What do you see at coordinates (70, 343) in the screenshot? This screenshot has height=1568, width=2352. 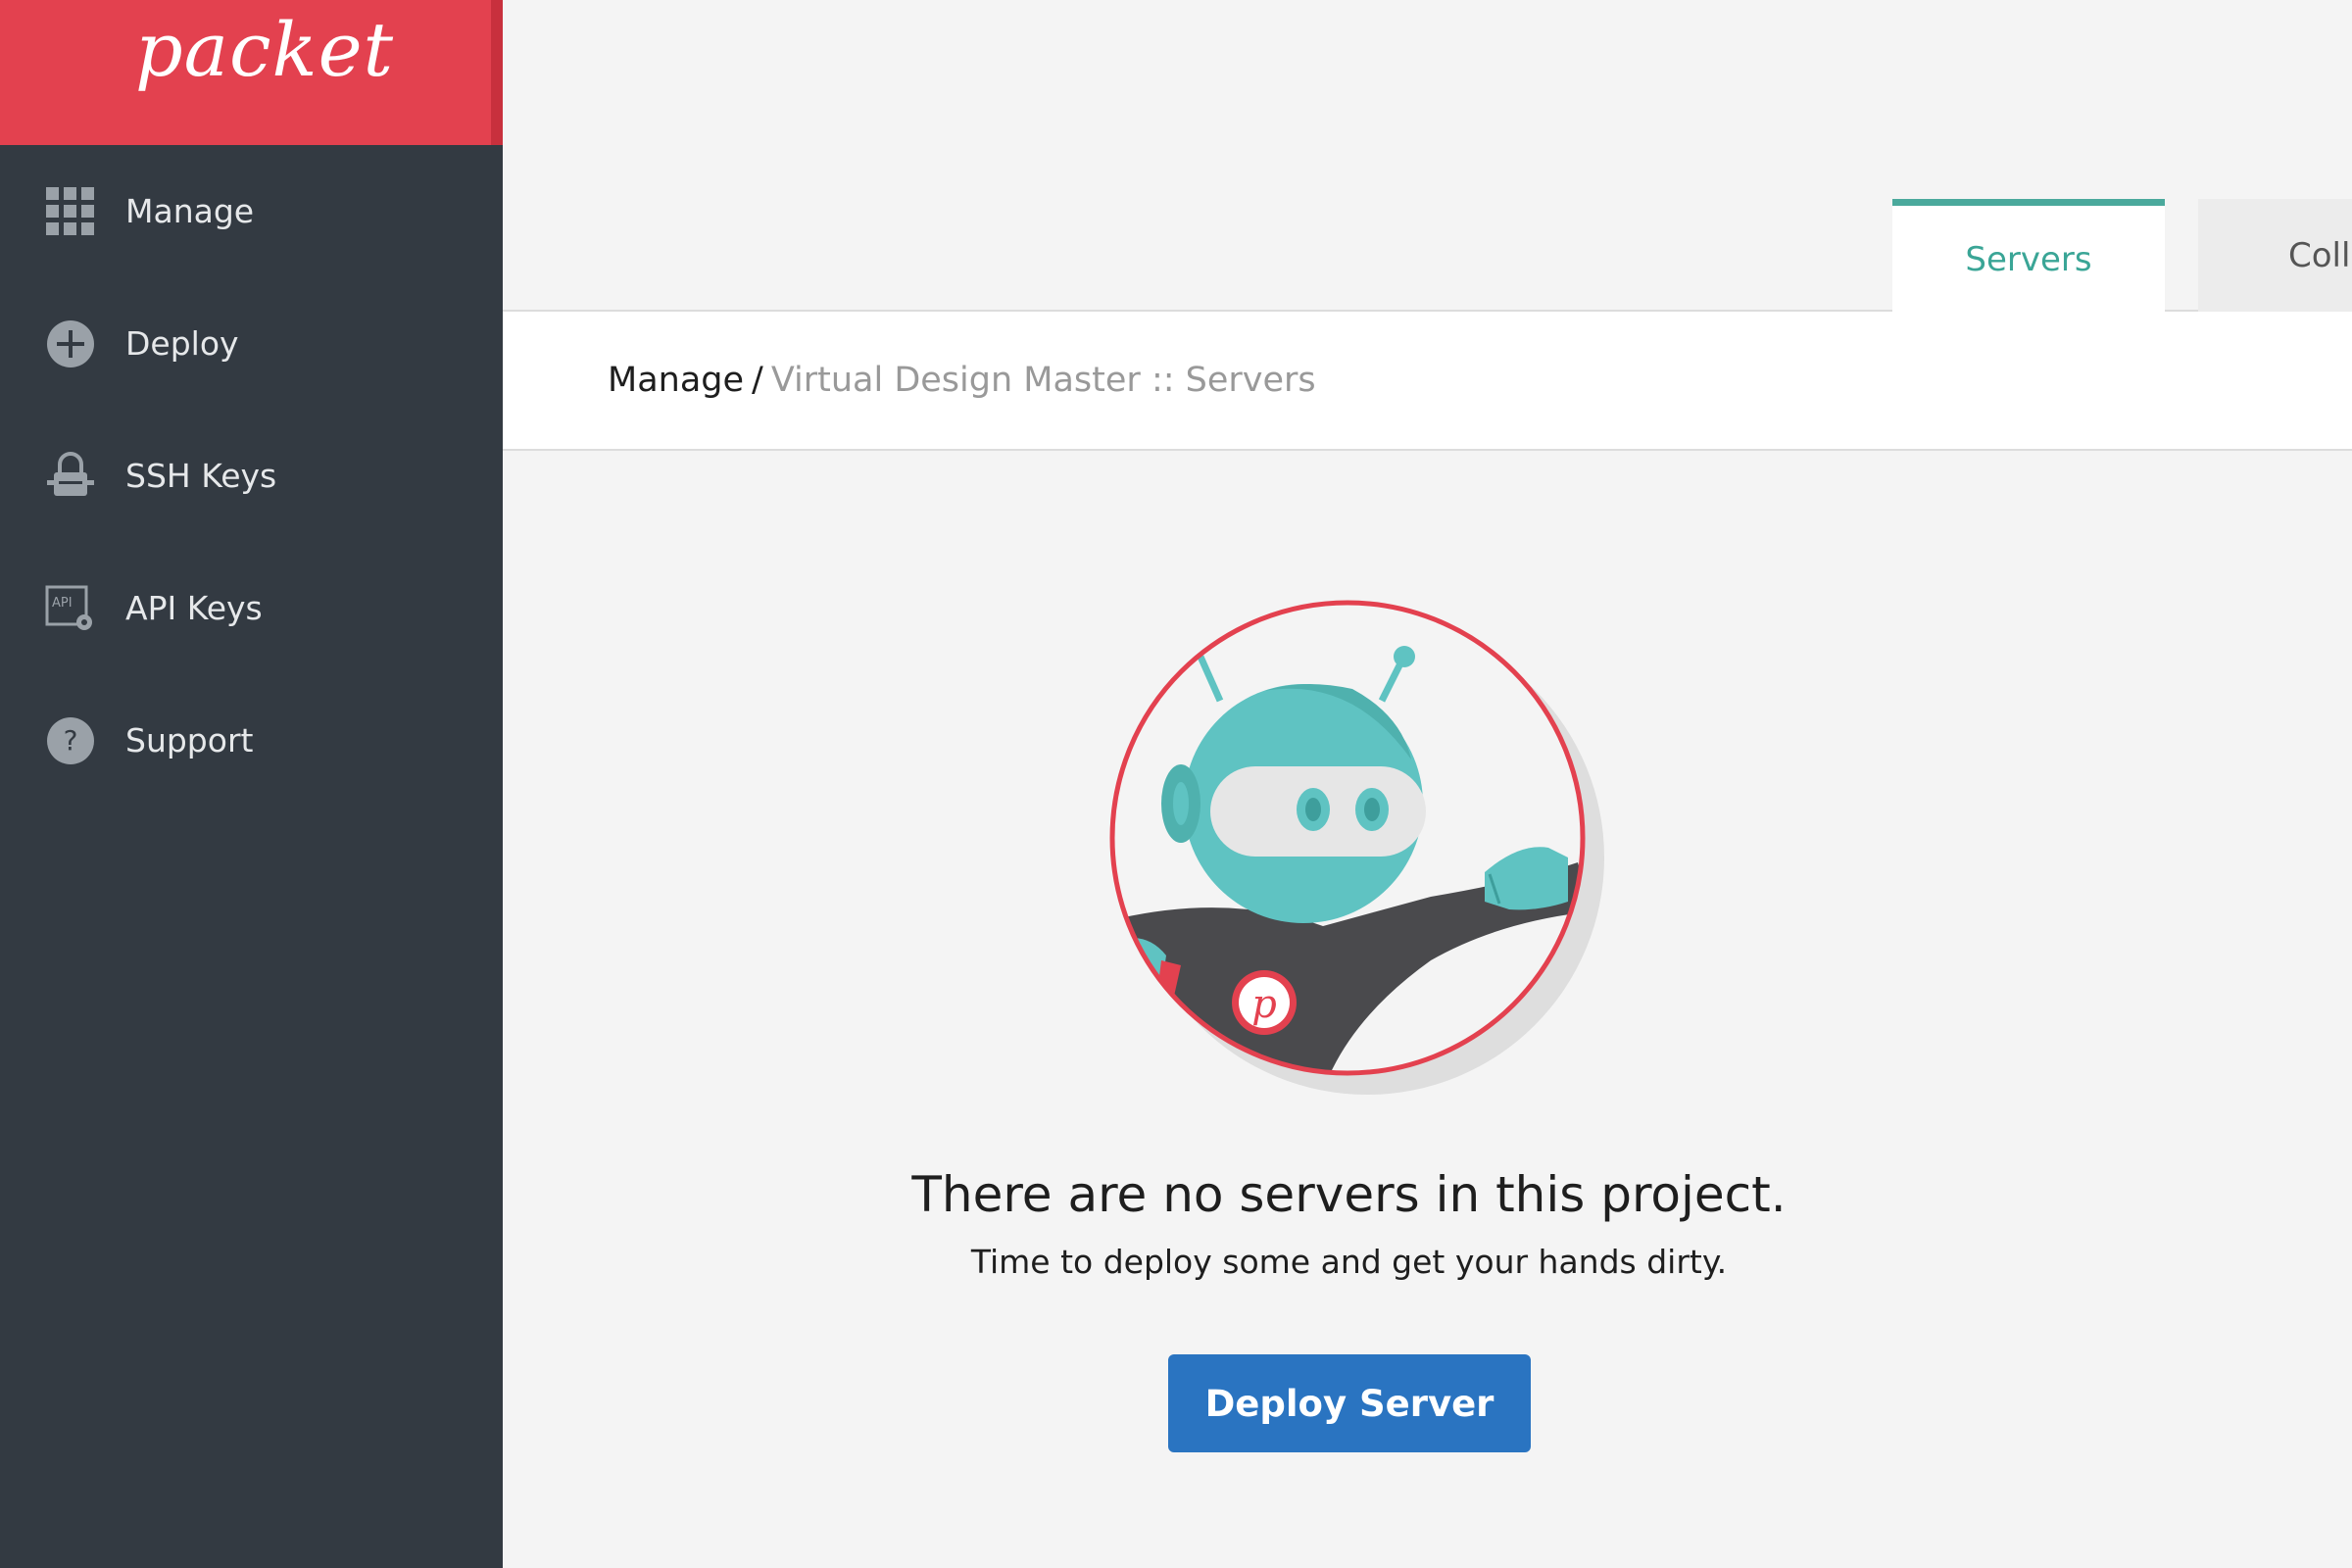 I see `plus-circle-icon` at bounding box center [70, 343].